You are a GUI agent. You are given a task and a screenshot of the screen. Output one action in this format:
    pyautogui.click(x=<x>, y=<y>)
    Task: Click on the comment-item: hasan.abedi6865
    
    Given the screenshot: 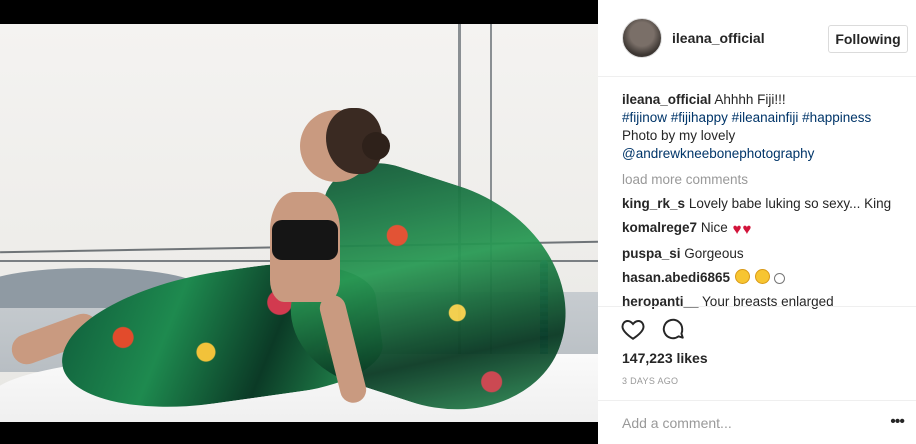 What is the action you would take?
    pyautogui.click(x=765, y=278)
    